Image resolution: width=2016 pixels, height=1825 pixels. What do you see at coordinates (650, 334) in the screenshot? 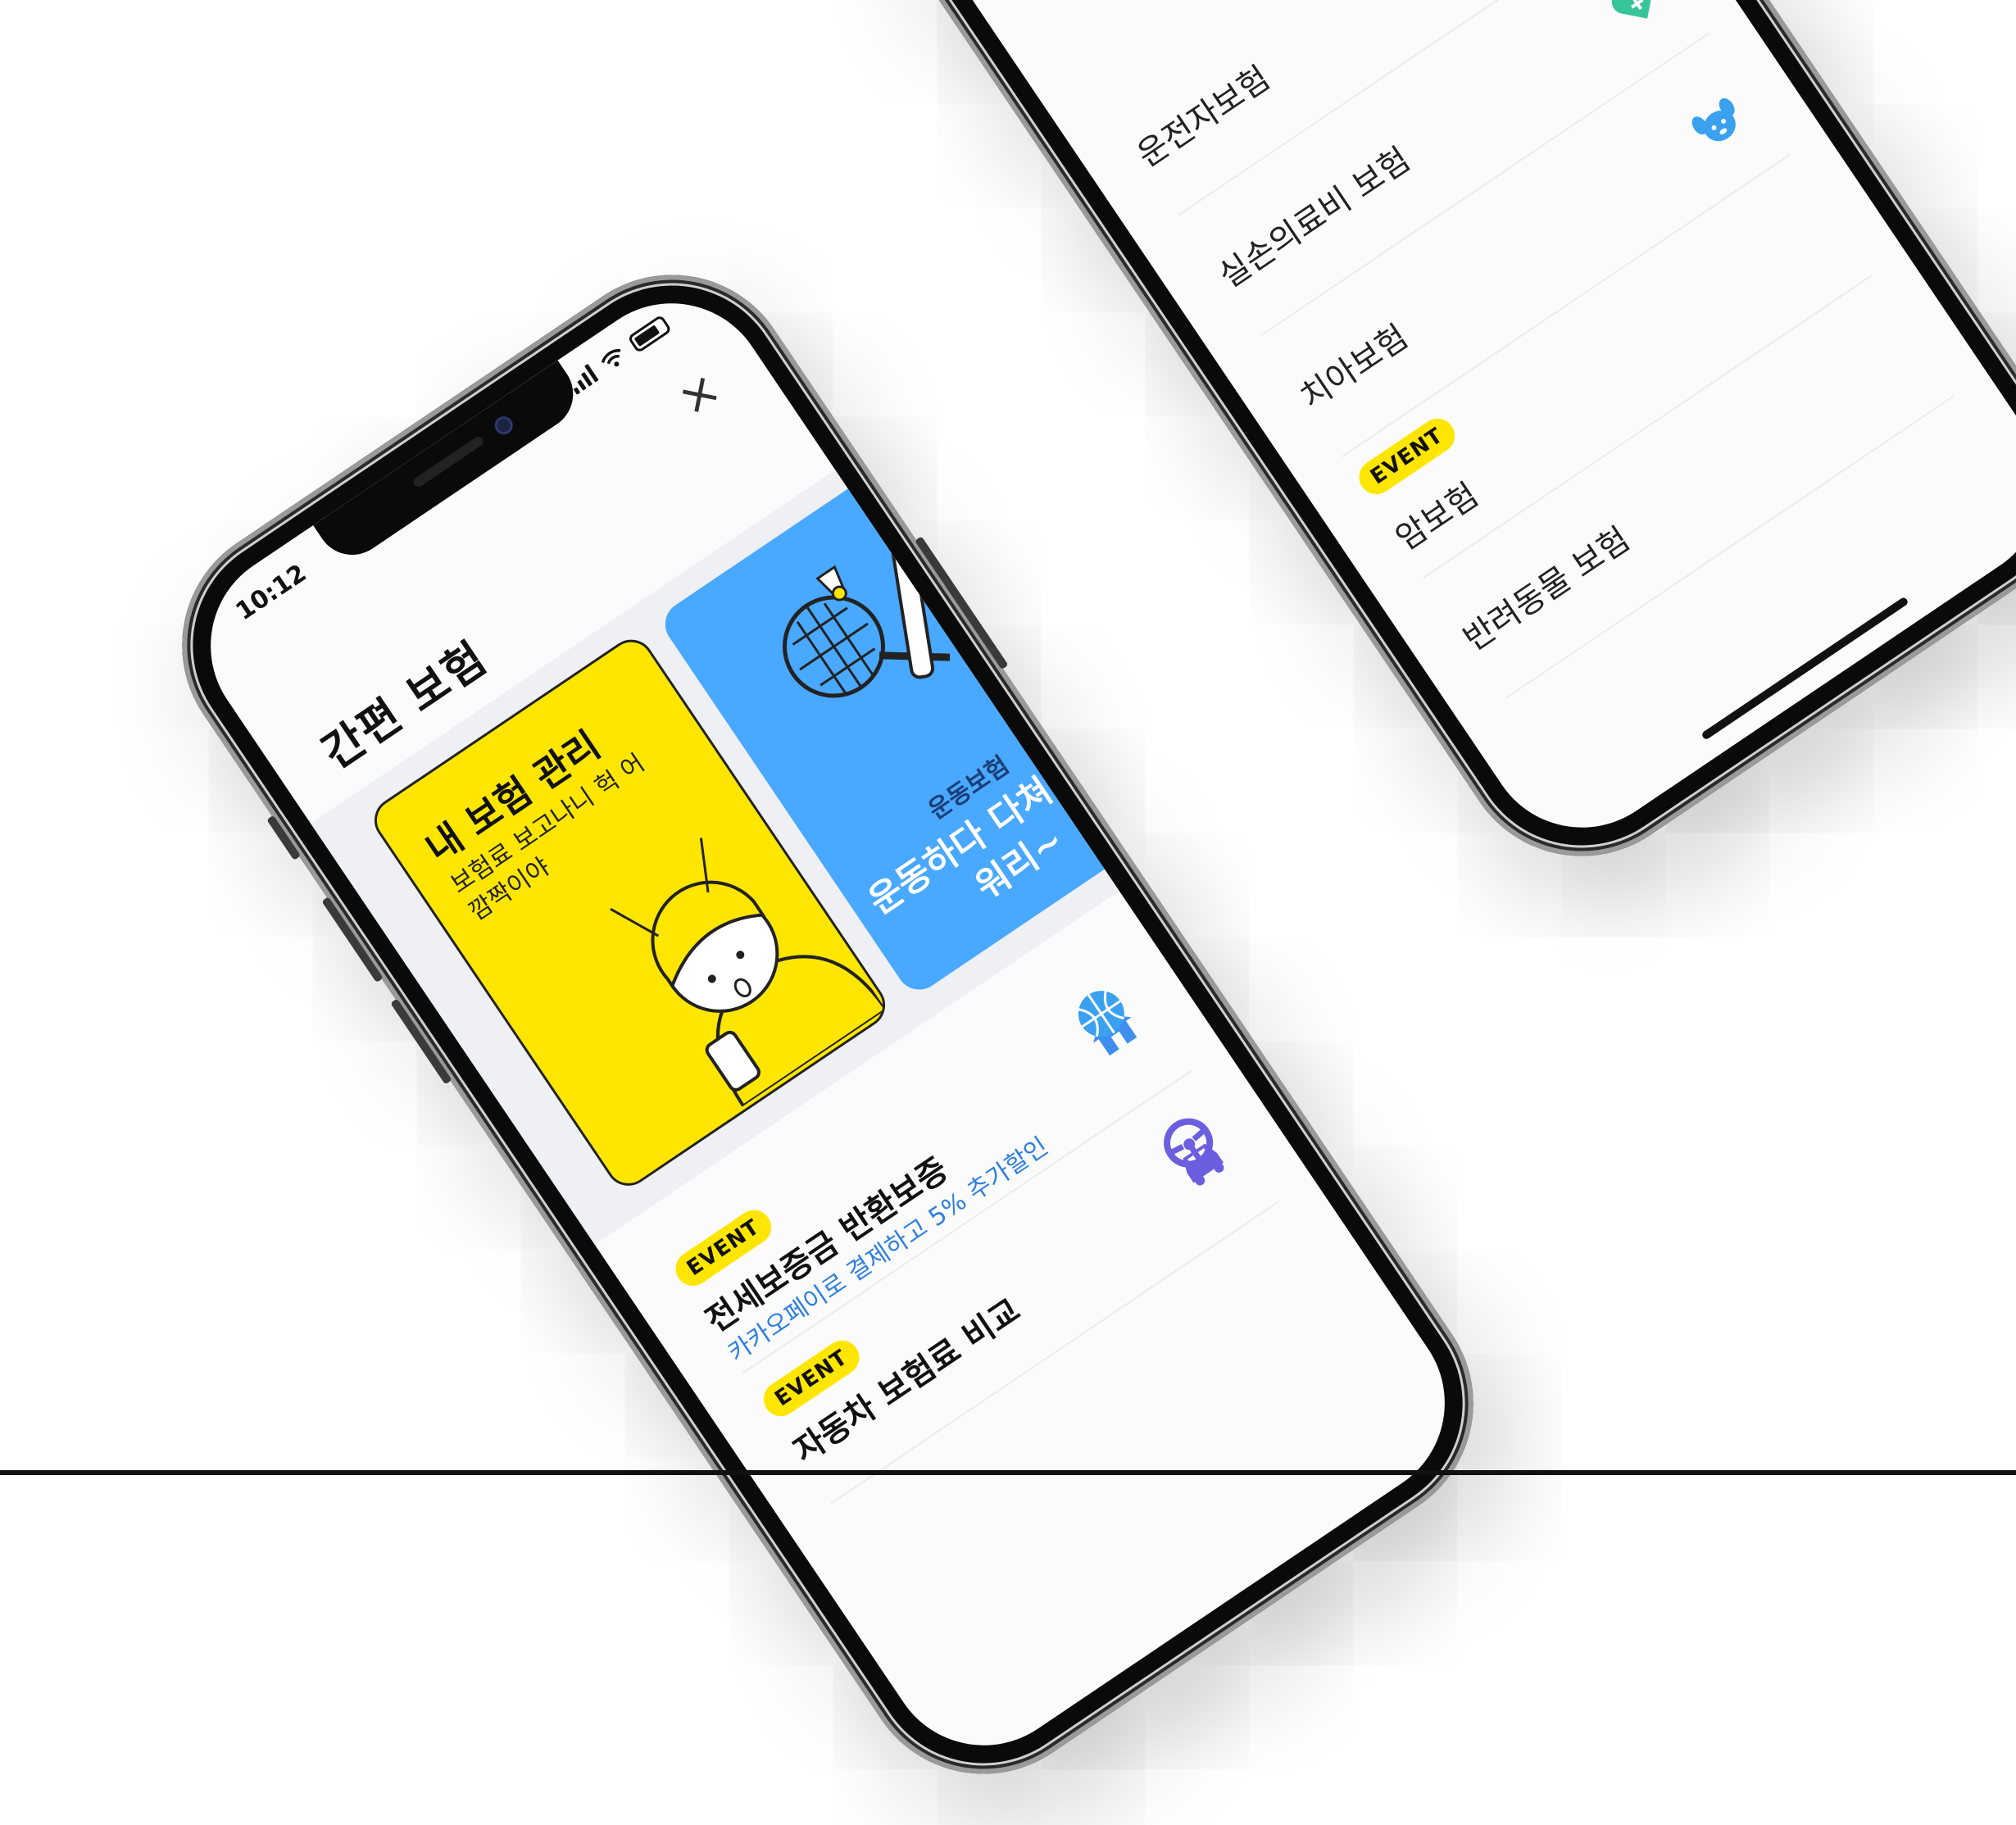
I see `battery-icon` at bounding box center [650, 334].